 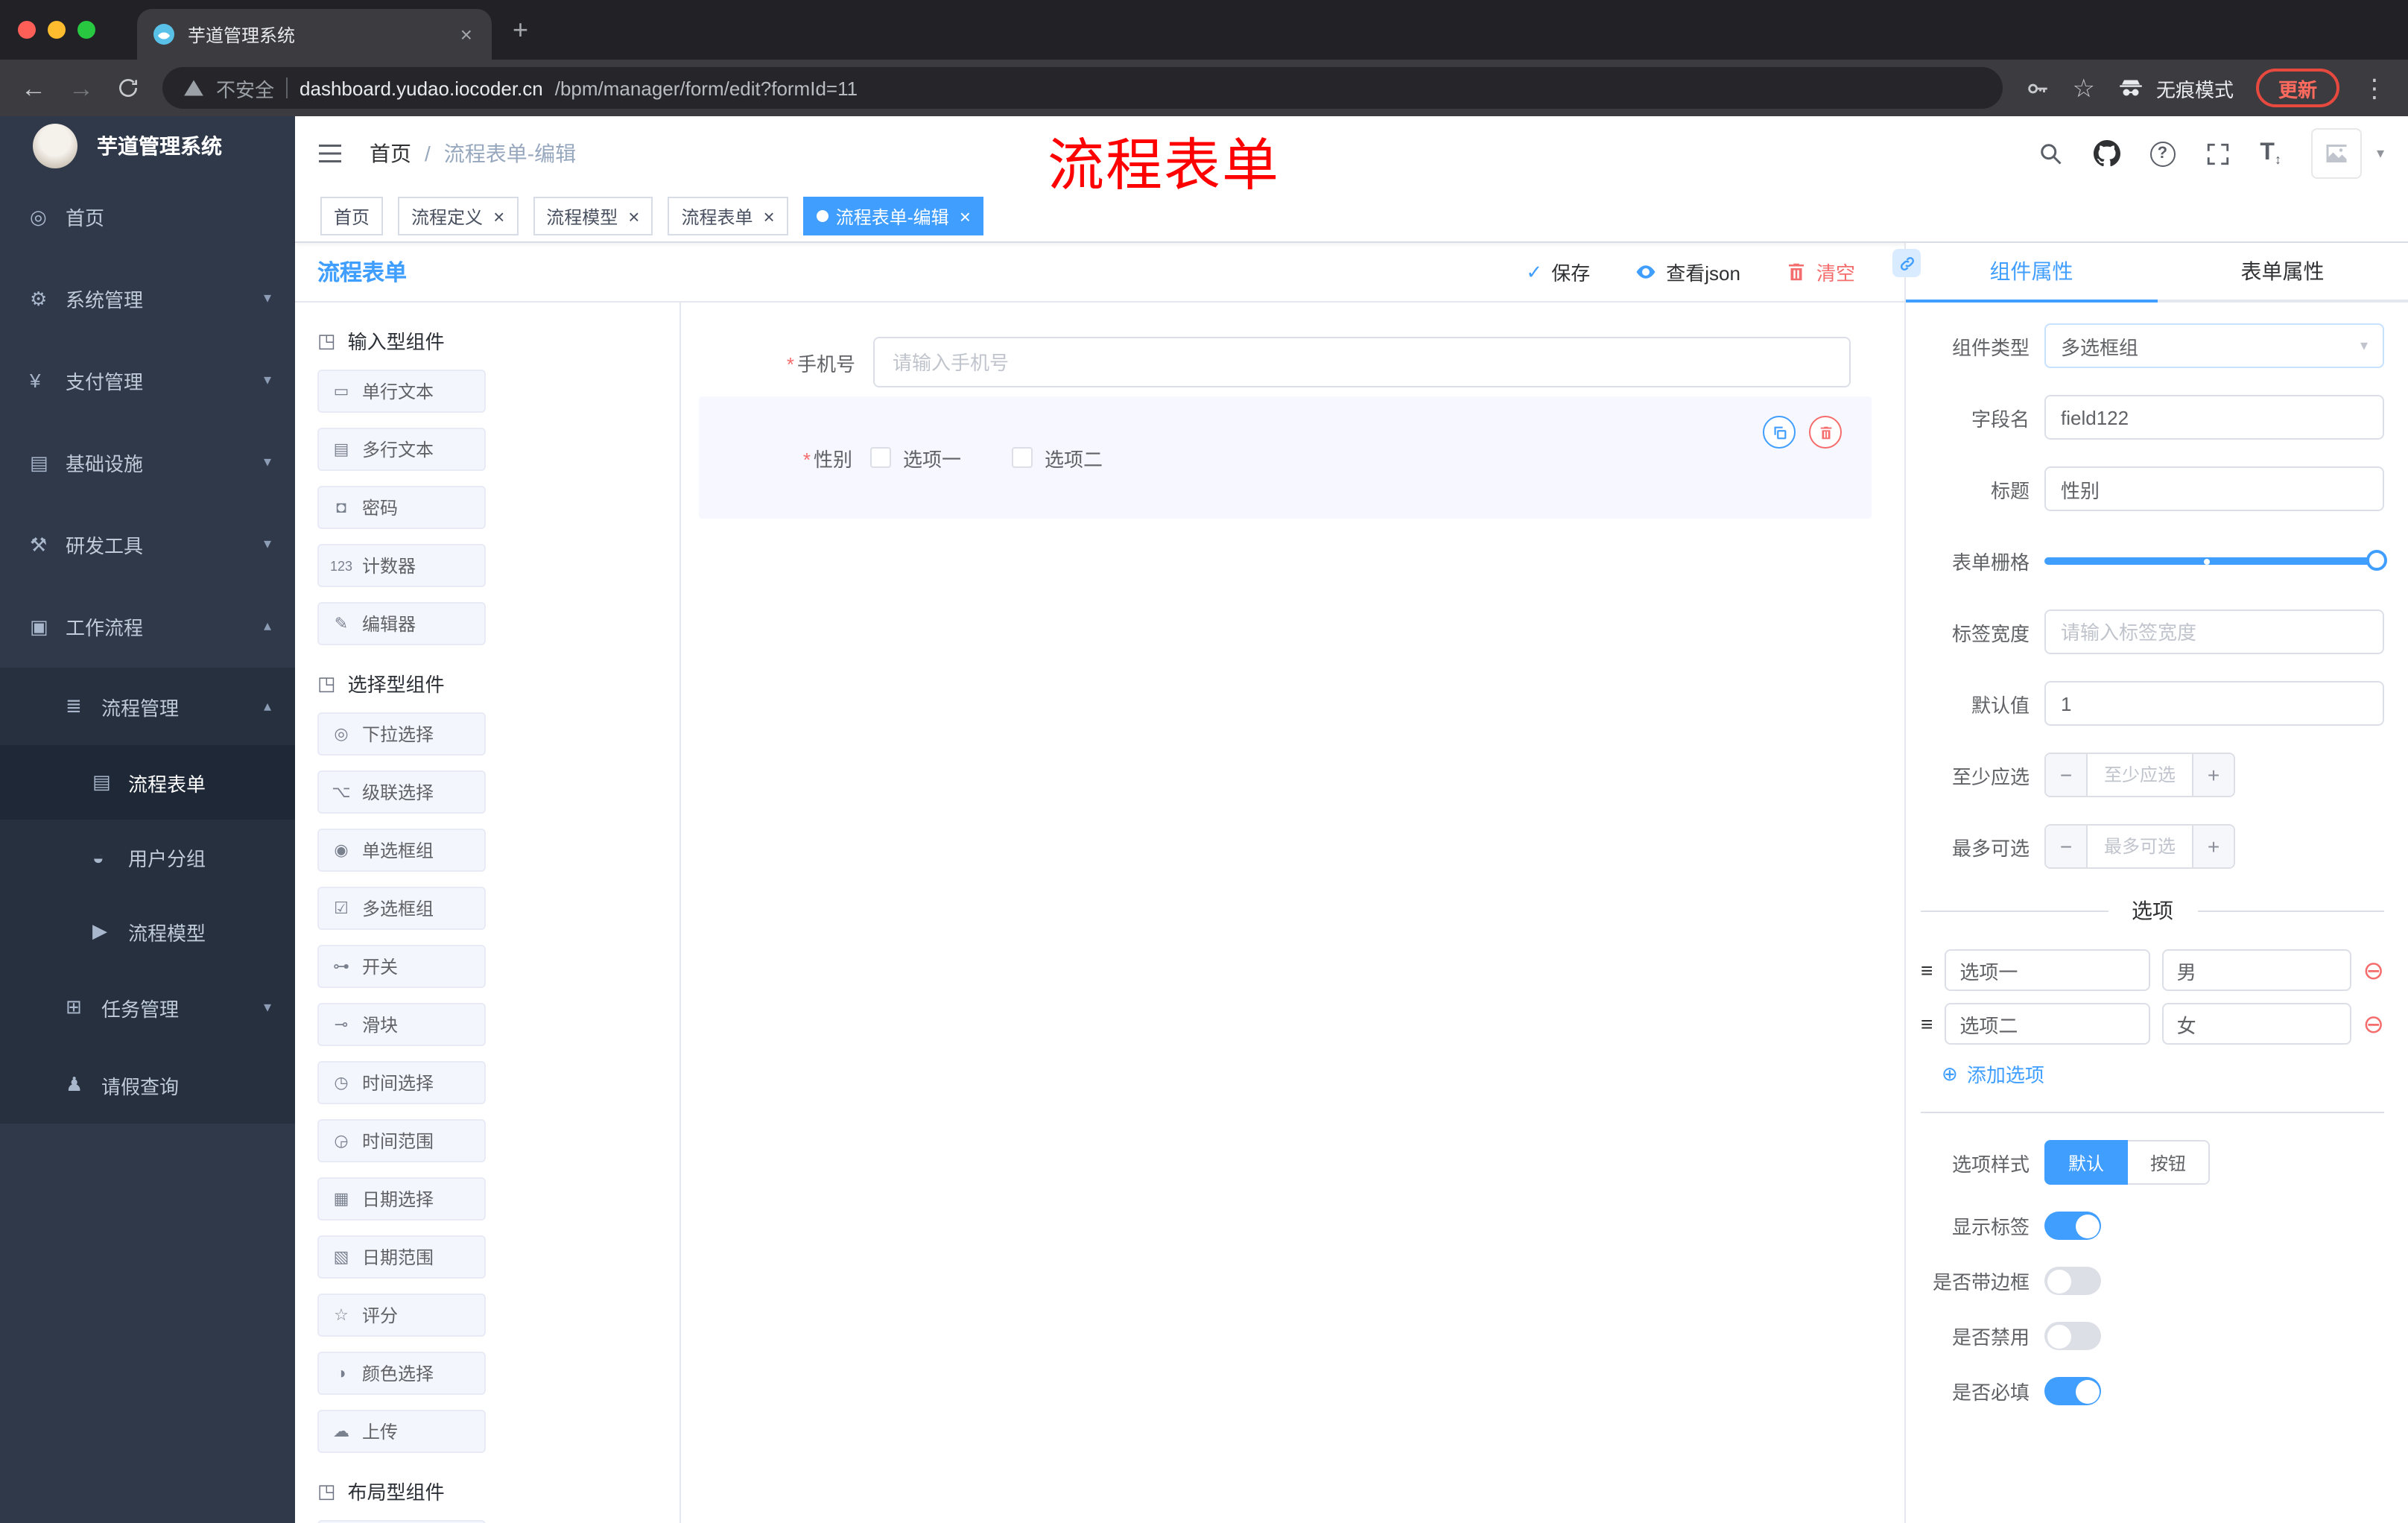 I want to click on form-grid-slider, so click(x=2215, y=561).